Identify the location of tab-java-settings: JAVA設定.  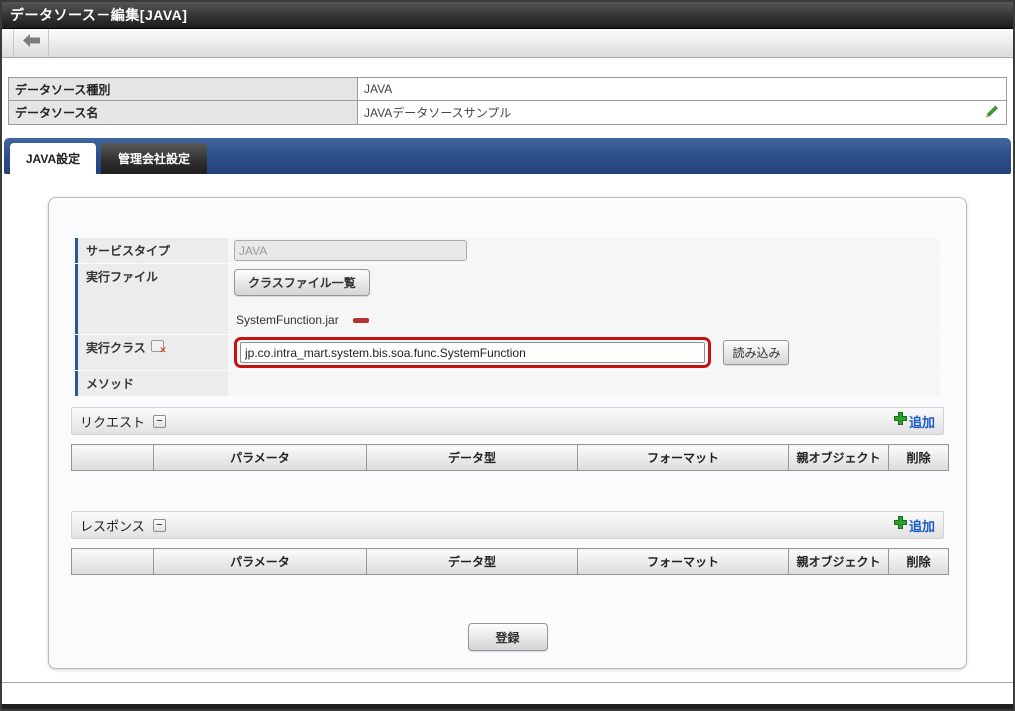
(53, 158).